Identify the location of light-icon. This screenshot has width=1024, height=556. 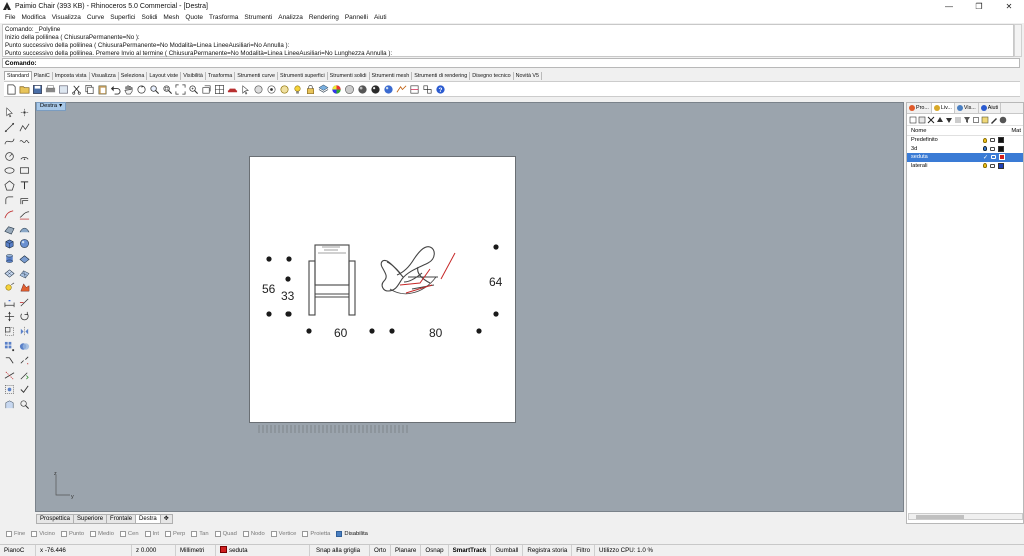
(9, 287).